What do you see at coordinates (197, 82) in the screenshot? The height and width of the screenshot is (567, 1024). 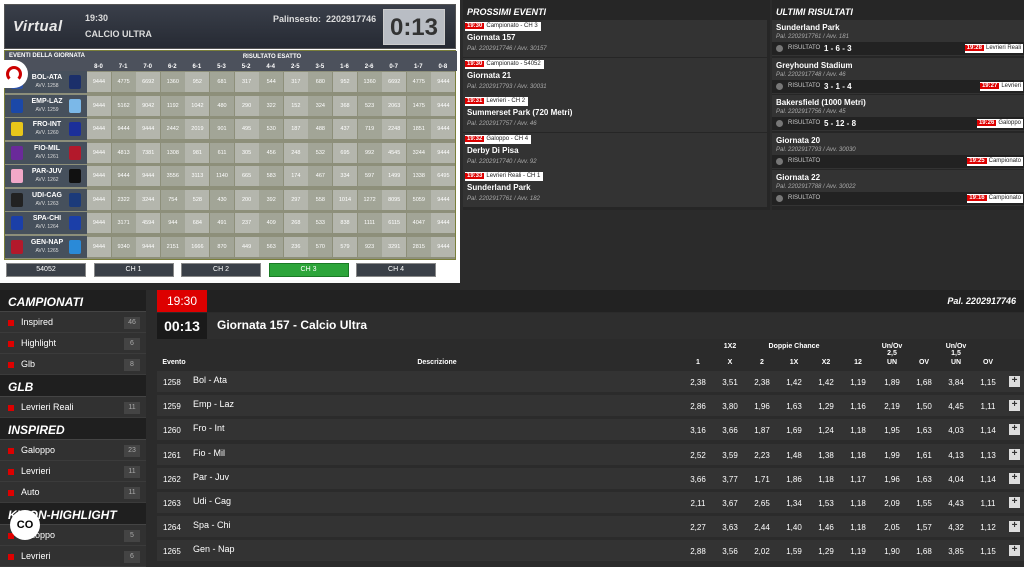 I see `grid-odds-cell: 952` at bounding box center [197, 82].